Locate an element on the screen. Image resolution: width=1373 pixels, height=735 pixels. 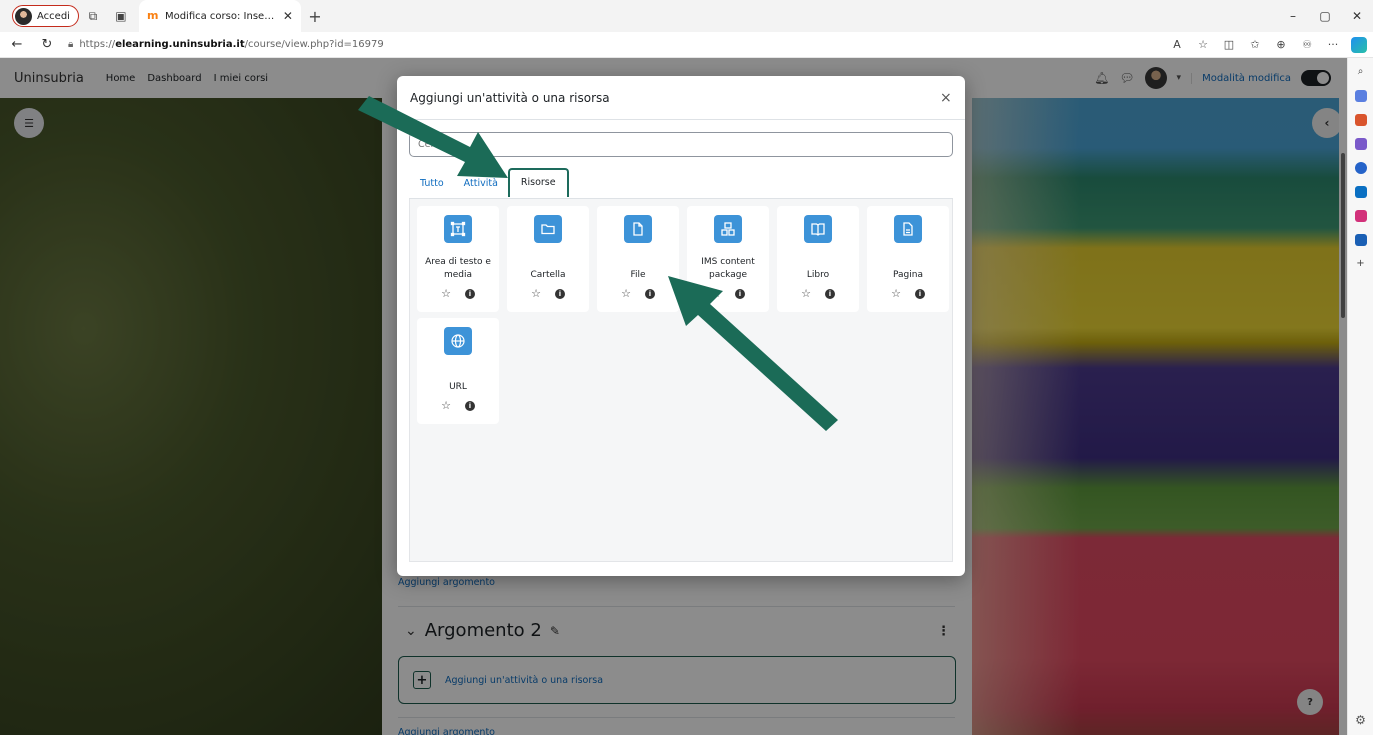
folder-icon is located at coordinates (548, 229).